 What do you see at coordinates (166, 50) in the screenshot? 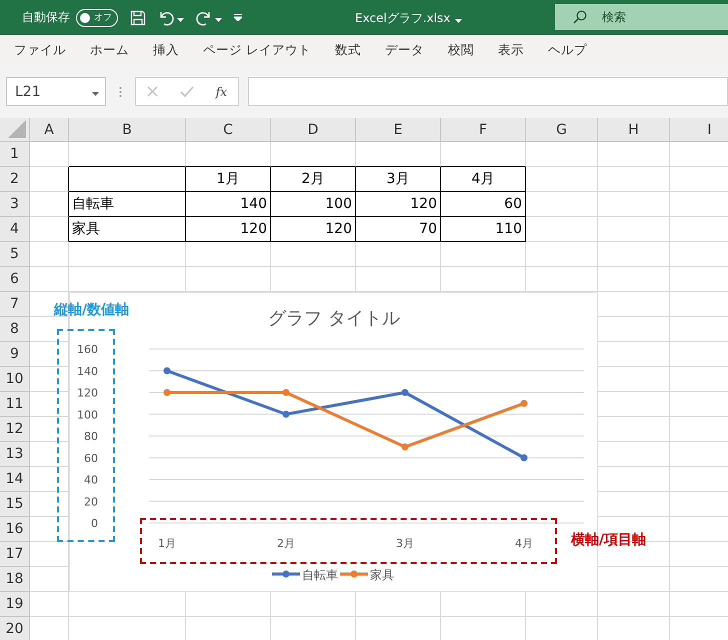
I see `ribbon-tab: 挿入` at bounding box center [166, 50].